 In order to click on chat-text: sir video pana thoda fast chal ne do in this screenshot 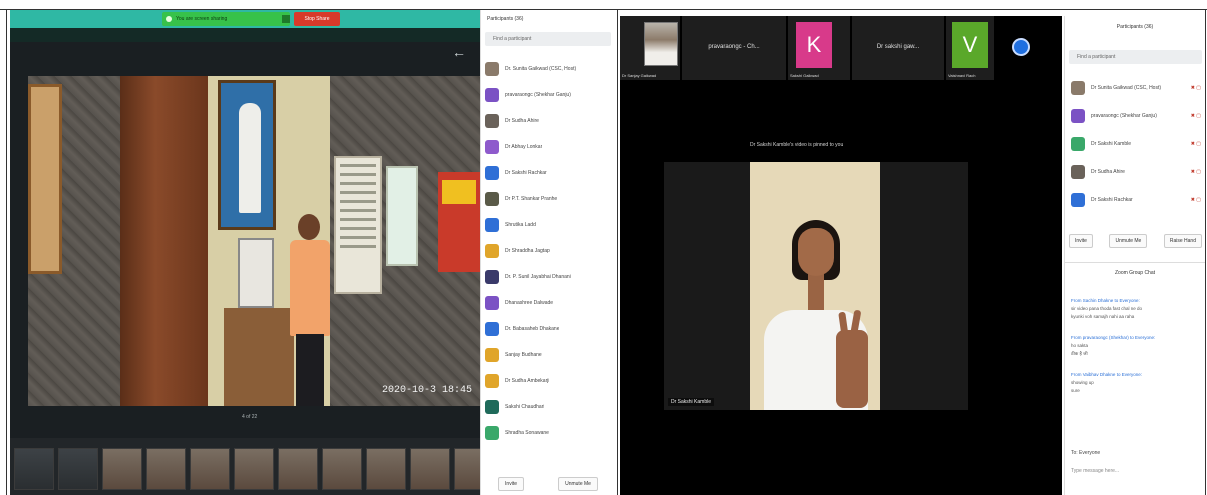, I will do `click(1107, 308)`.